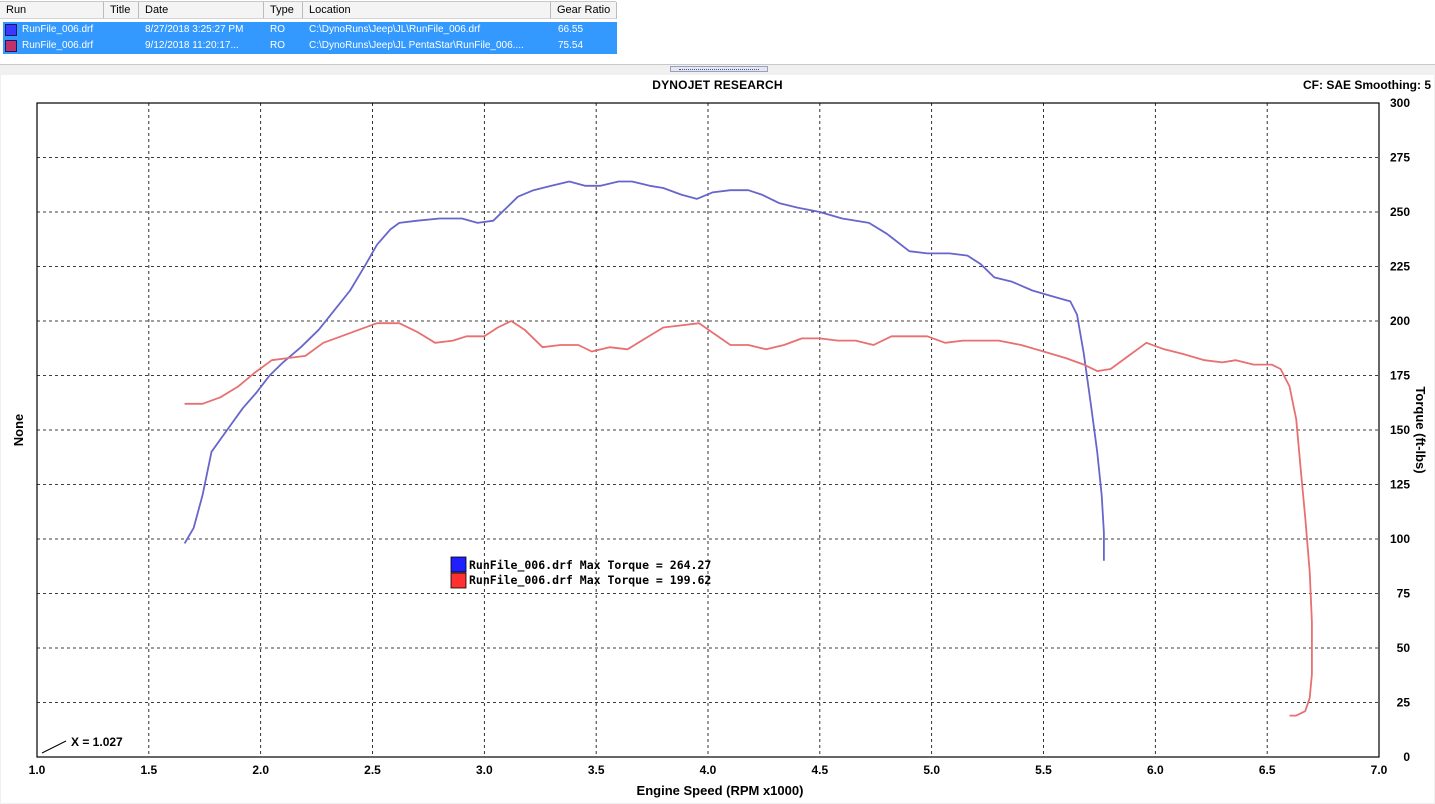 The width and height of the screenshot is (1435, 804). I want to click on x-tick-label: 4.0, so click(708, 770).